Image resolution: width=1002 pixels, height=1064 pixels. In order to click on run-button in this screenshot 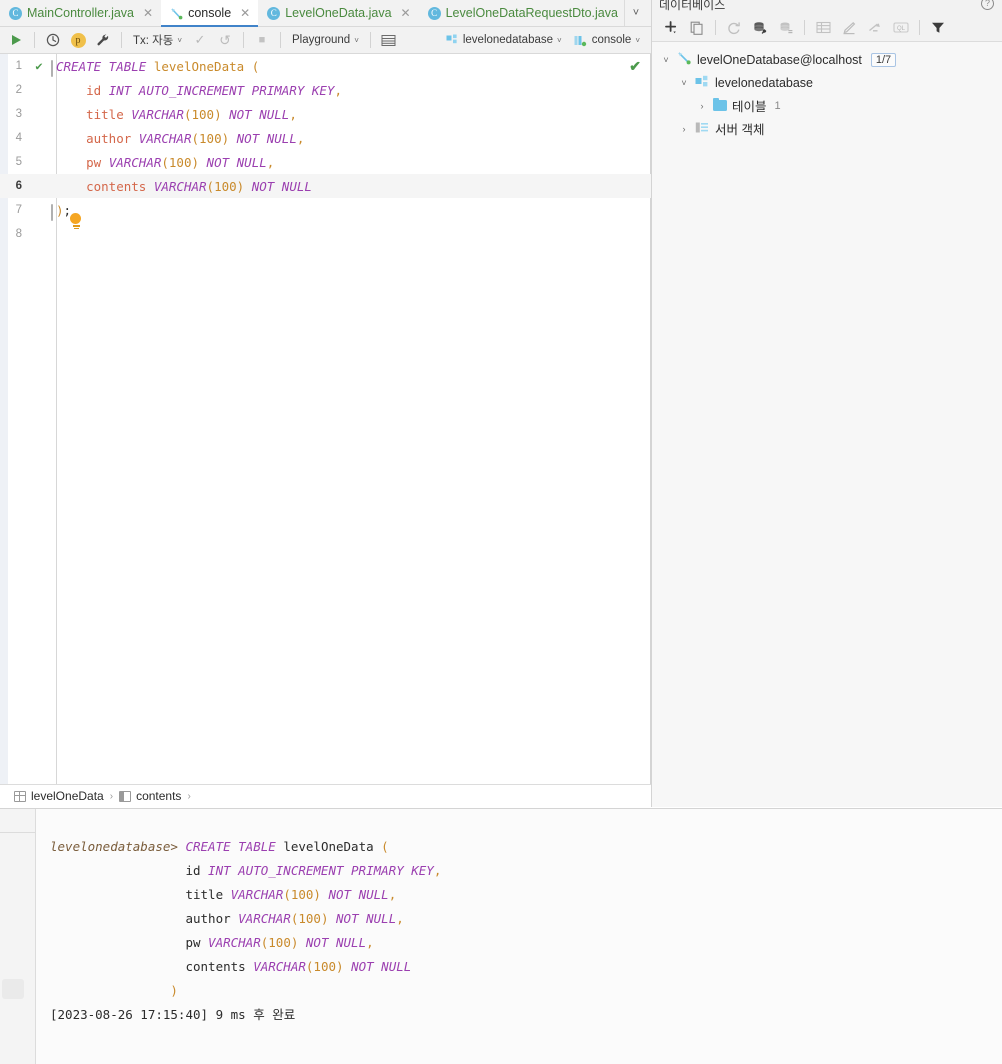, I will do `click(16, 40)`.